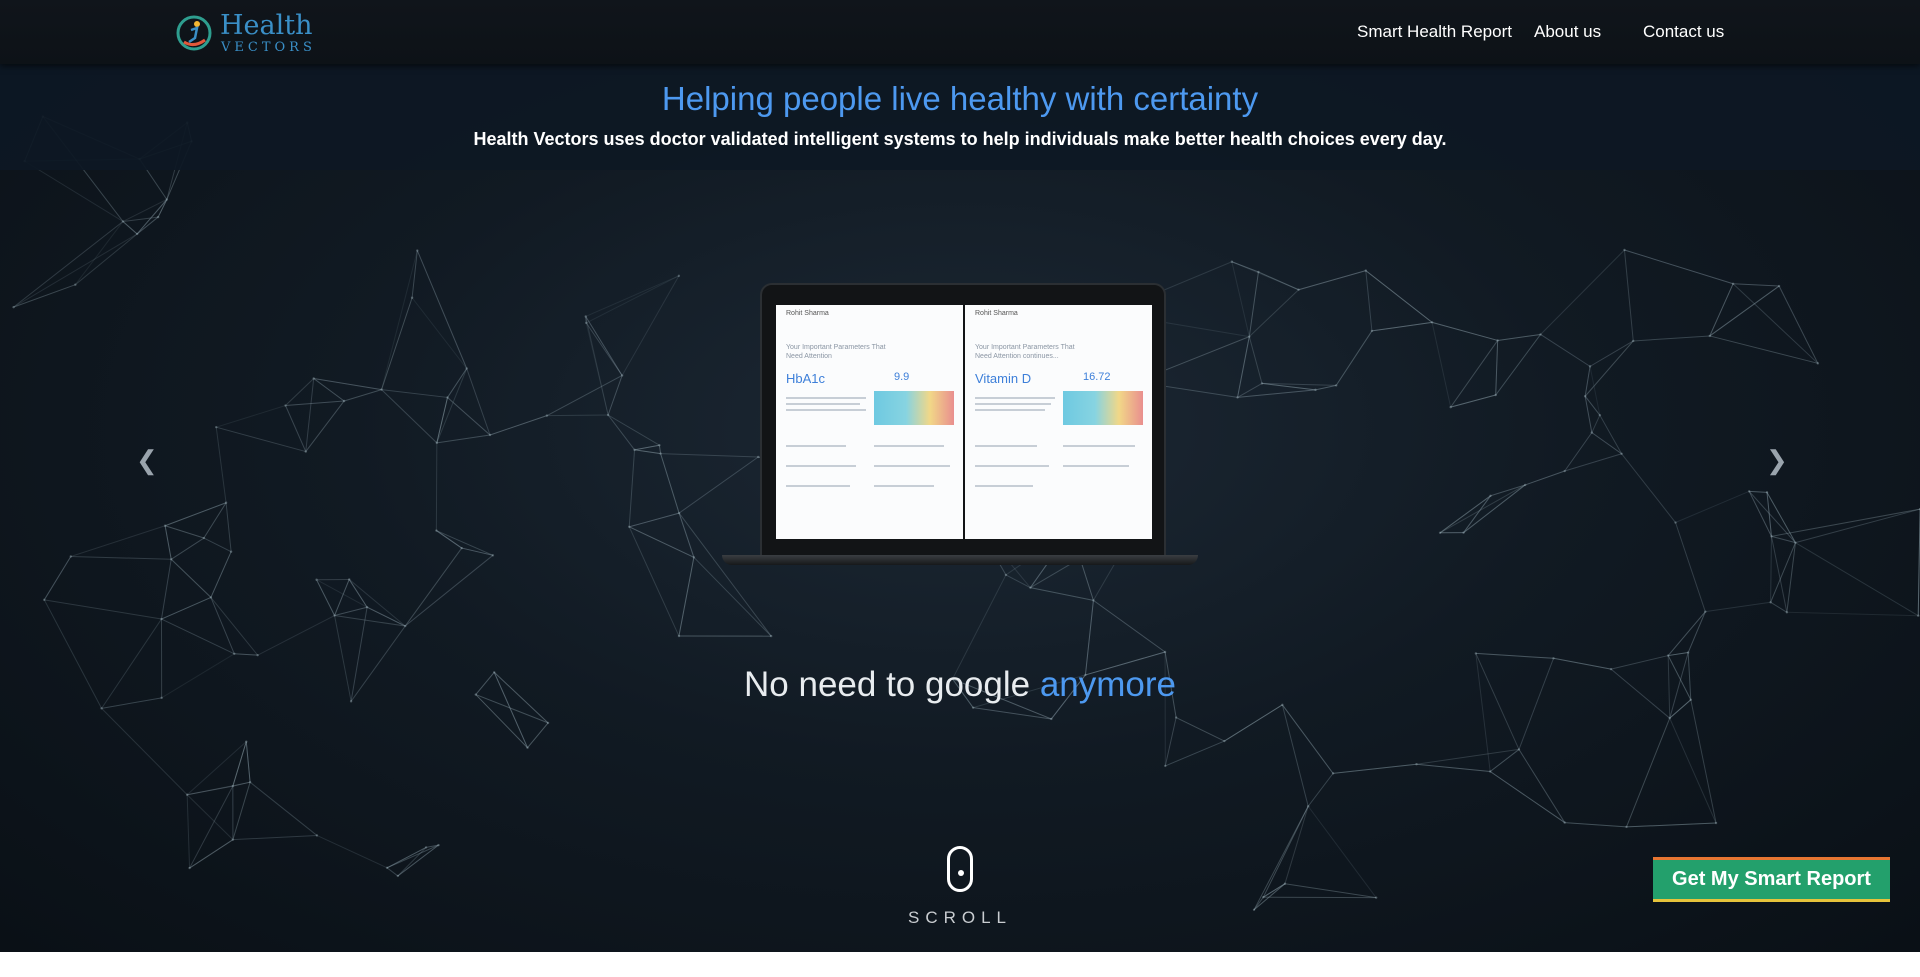 Image resolution: width=1920 pixels, height=977 pixels. I want to click on report-result: 9.9, so click(902, 377).